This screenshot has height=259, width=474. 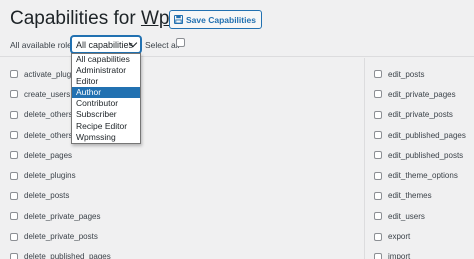 I want to click on capability-label: import, so click(x=399, y=255).